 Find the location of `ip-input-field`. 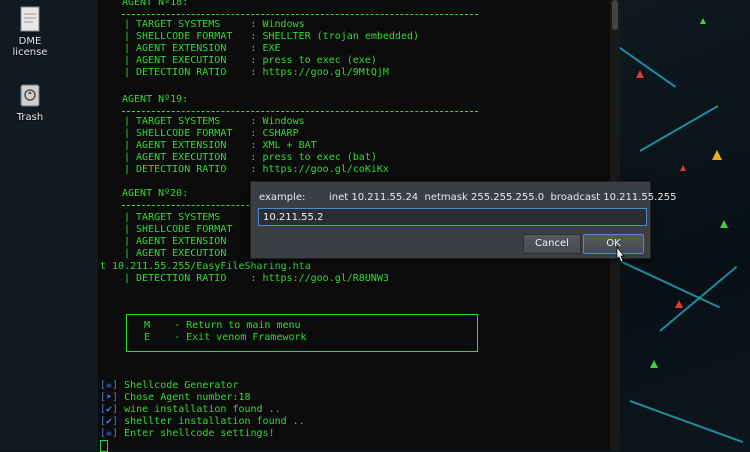

ip-input-field is located at coordinates (452, 217).